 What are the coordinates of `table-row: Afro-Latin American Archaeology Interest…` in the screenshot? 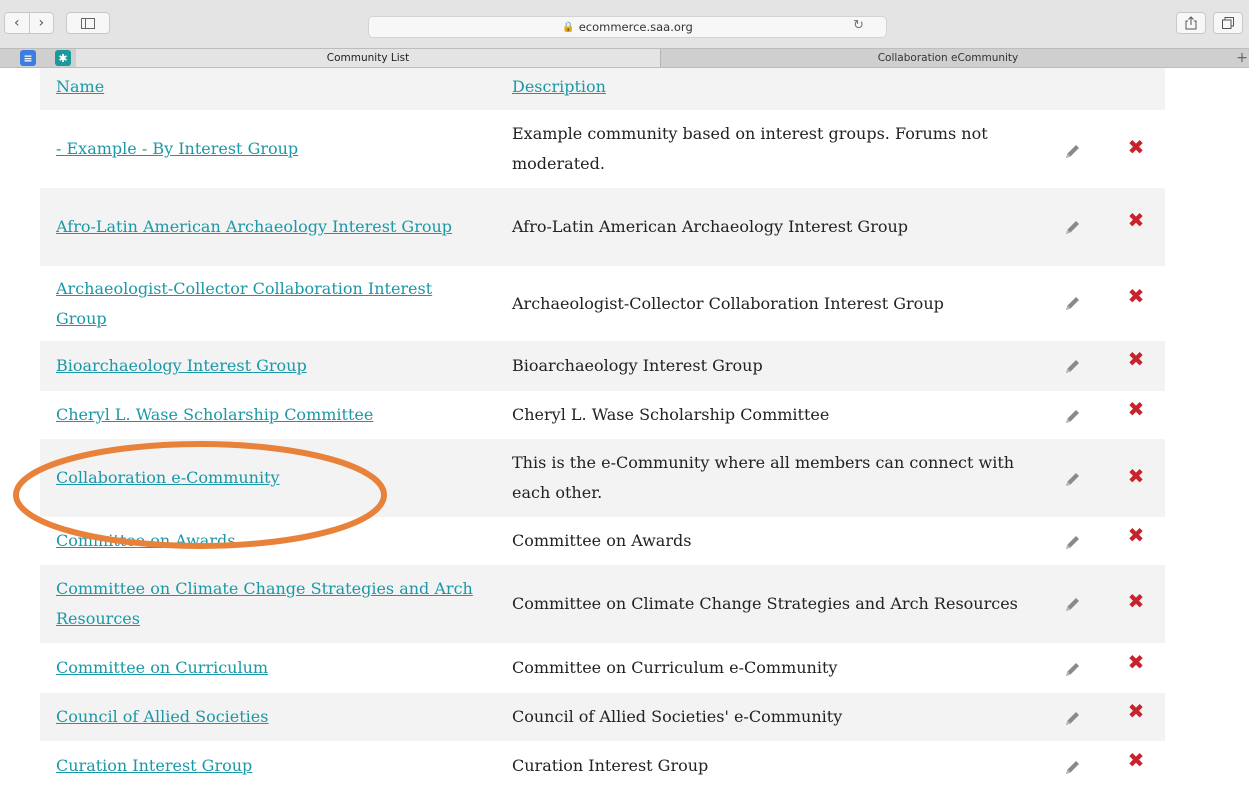 It's located at (602, 227).